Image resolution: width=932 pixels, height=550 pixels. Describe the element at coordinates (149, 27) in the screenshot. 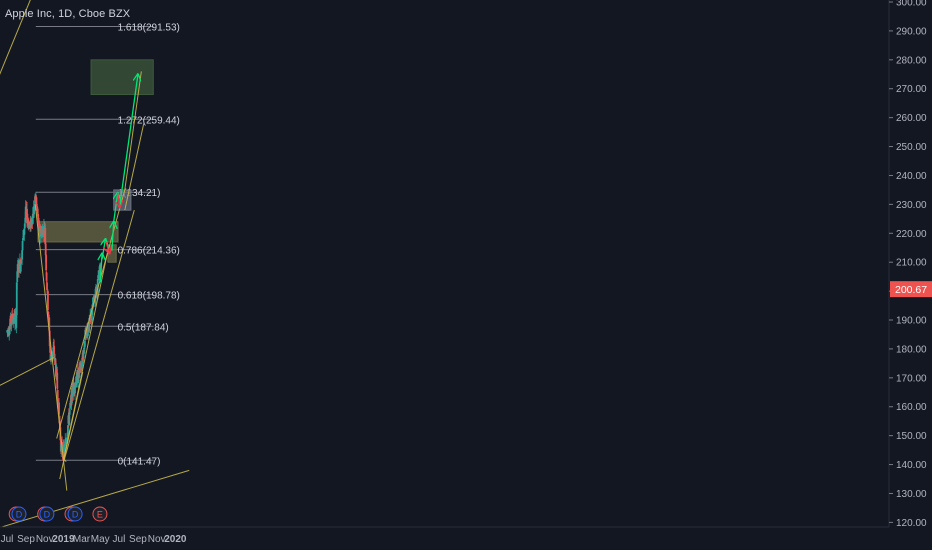

I see `fib-level-label: 1.618(291.53)` at that location.